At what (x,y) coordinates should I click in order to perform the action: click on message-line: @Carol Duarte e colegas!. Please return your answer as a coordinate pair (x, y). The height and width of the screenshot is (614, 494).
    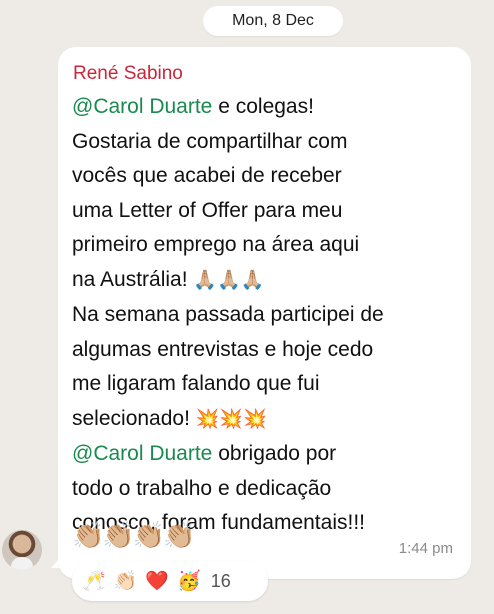
    Looking at the image, I should click on (269, 107).